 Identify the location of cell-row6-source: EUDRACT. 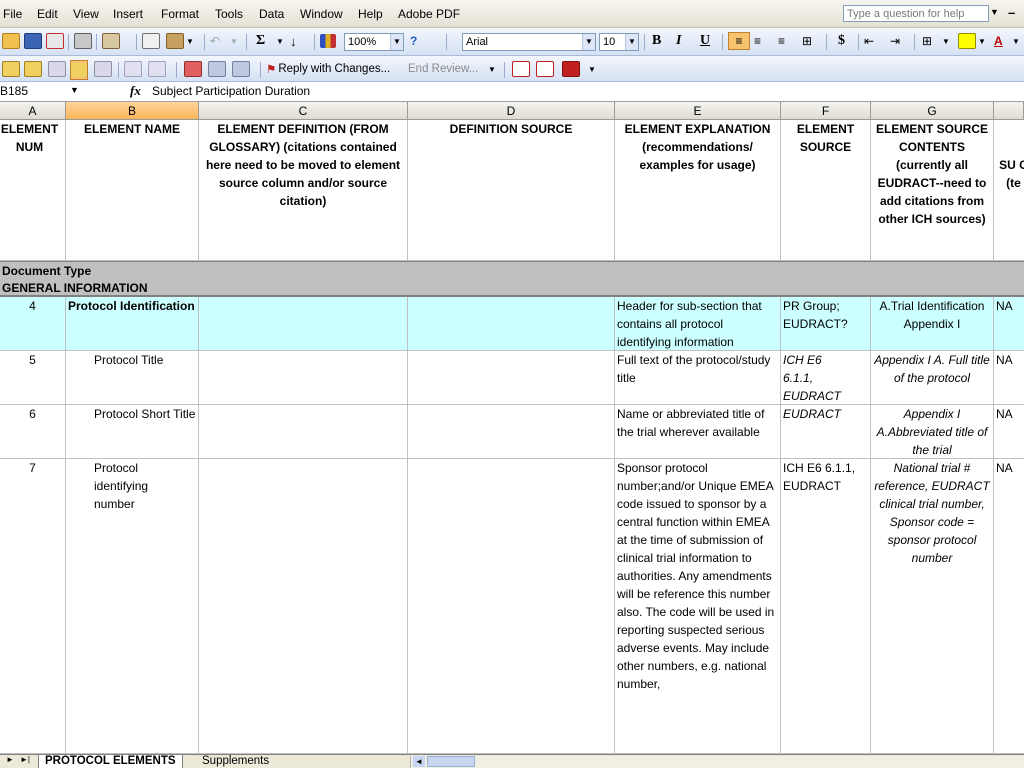
(826, 432).